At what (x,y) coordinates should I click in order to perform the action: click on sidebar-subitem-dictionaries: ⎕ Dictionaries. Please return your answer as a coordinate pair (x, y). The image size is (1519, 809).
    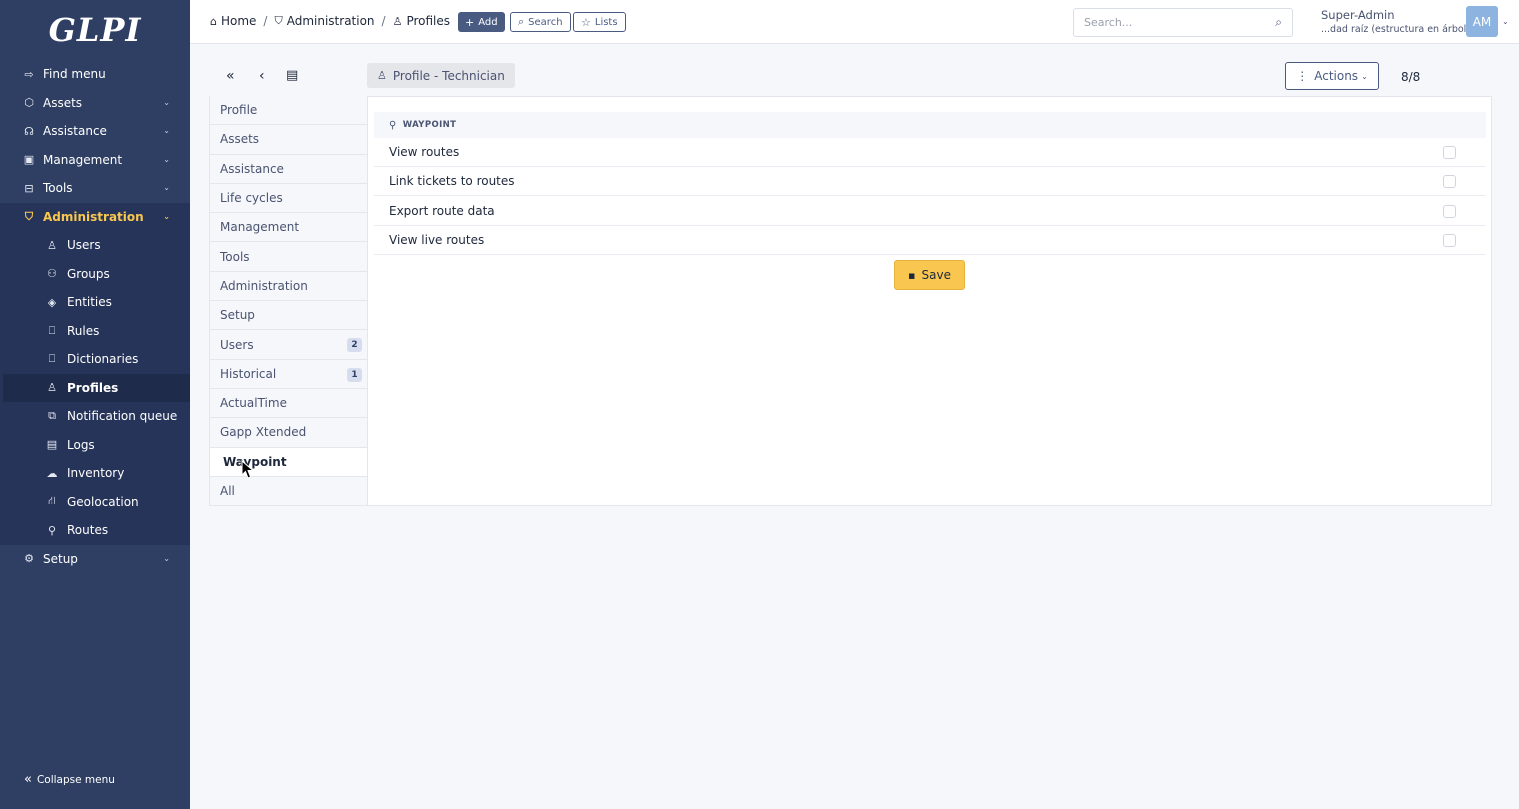
    Looking at the image, I should click on (96, 359).